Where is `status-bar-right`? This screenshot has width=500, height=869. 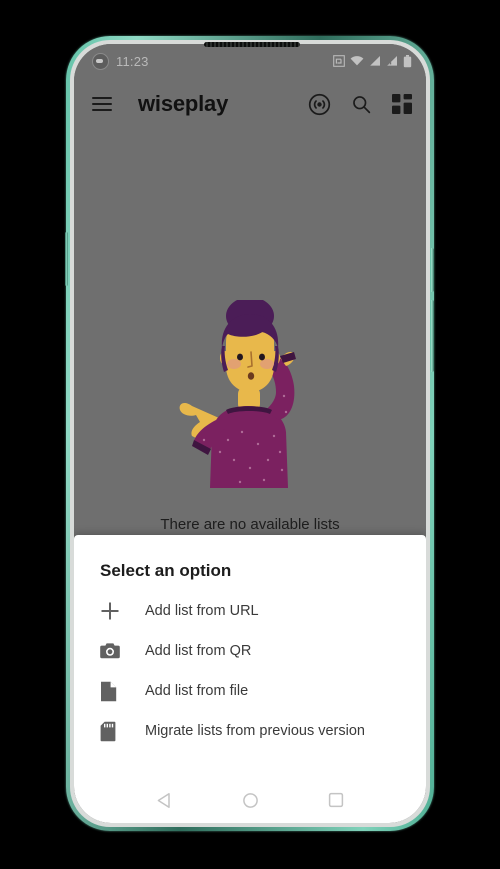
status-bar-right is located at coordinates (372, 61).